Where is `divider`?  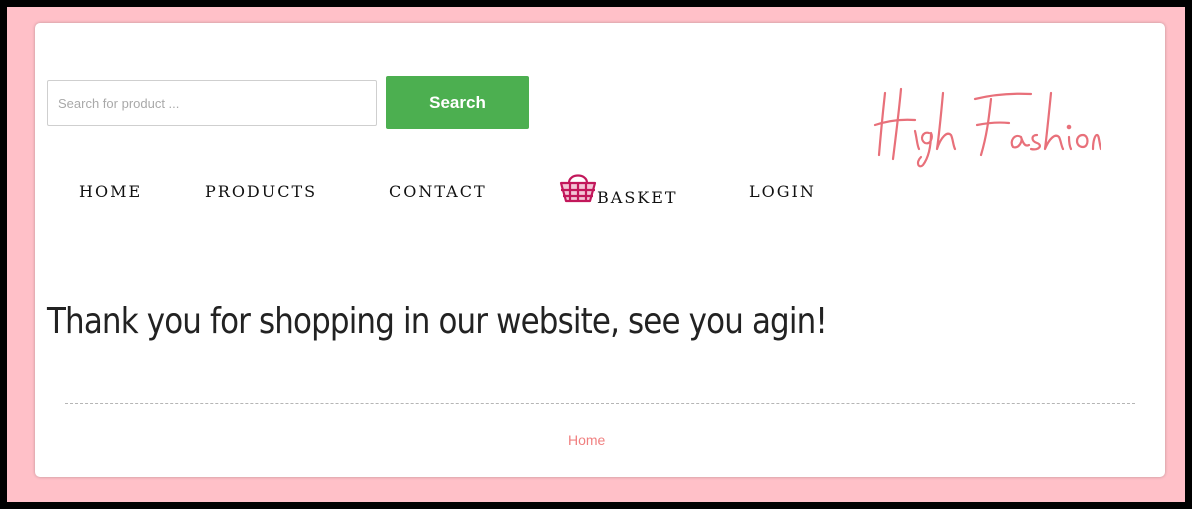
divider is located at coordinates (600, 403).